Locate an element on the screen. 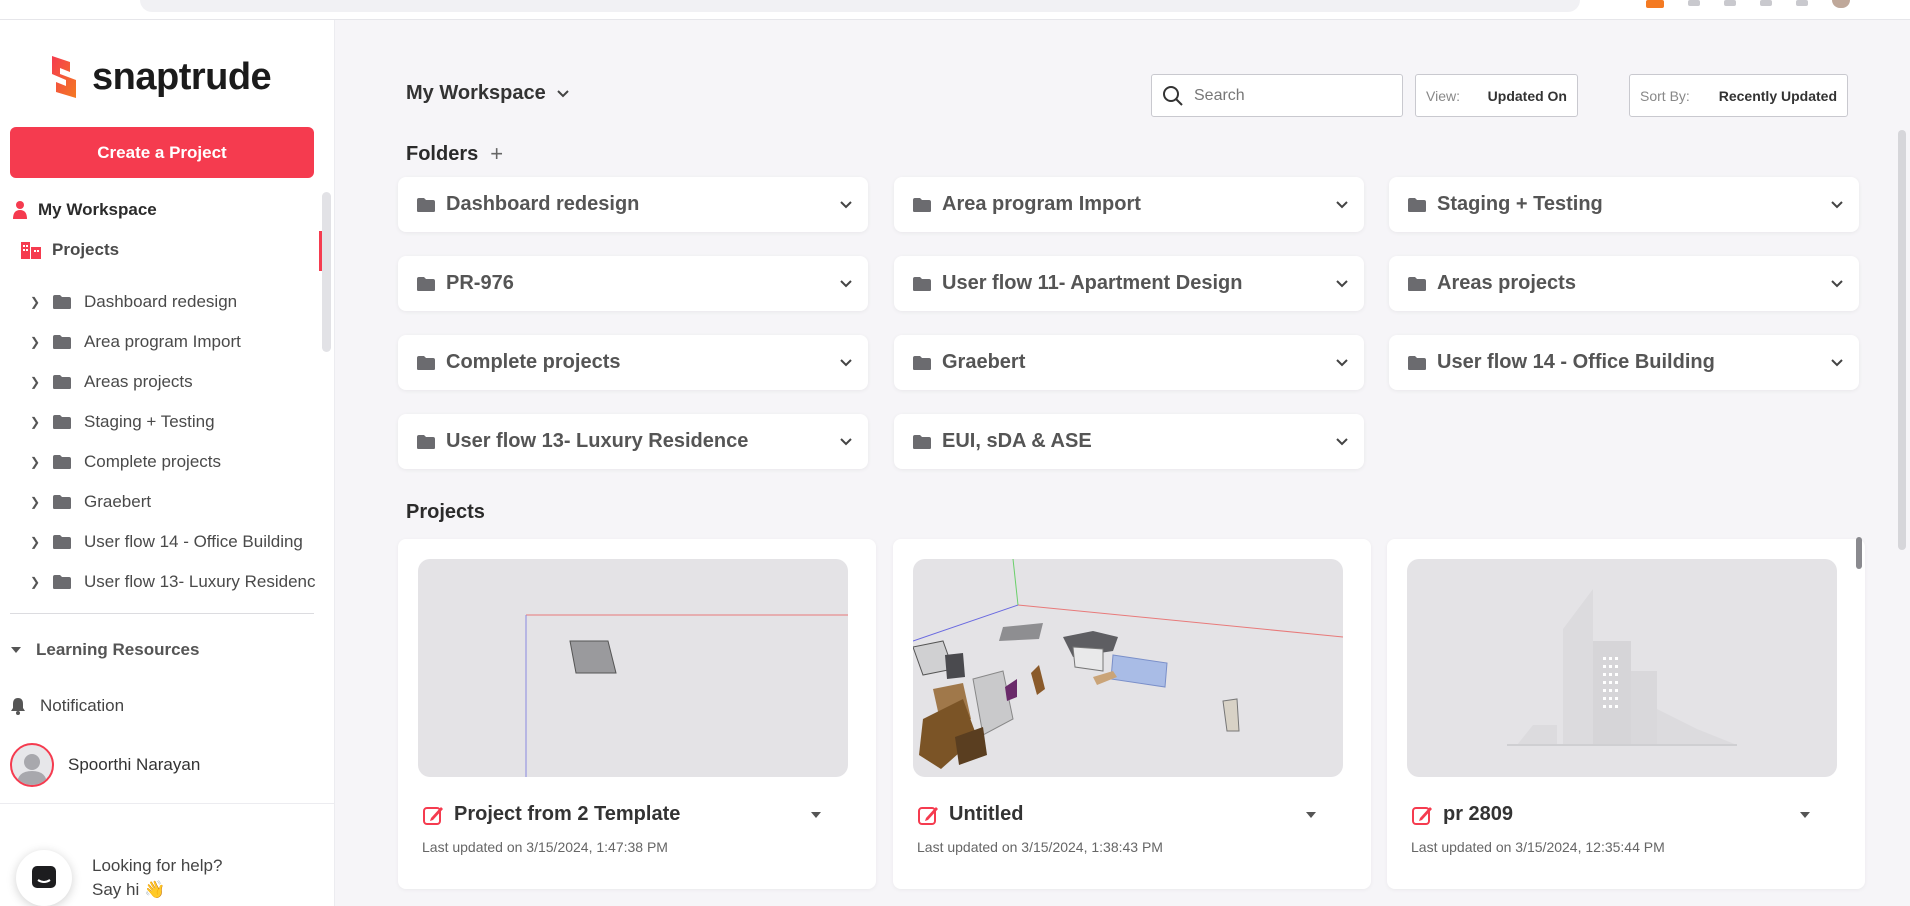 This screenshot has height=906, width=1910. tree-item: ❯ Graebert is located at coordinates (177, 502).